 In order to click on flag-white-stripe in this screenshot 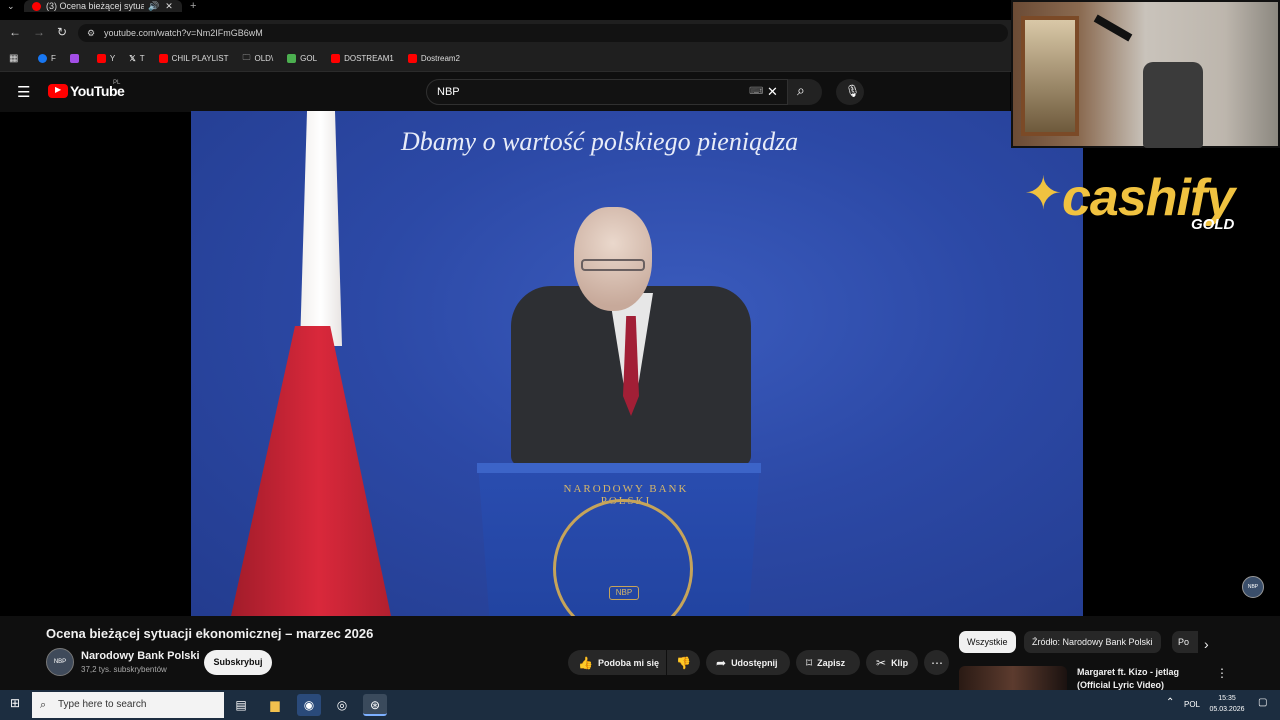, I will do `click(321, 228)`.